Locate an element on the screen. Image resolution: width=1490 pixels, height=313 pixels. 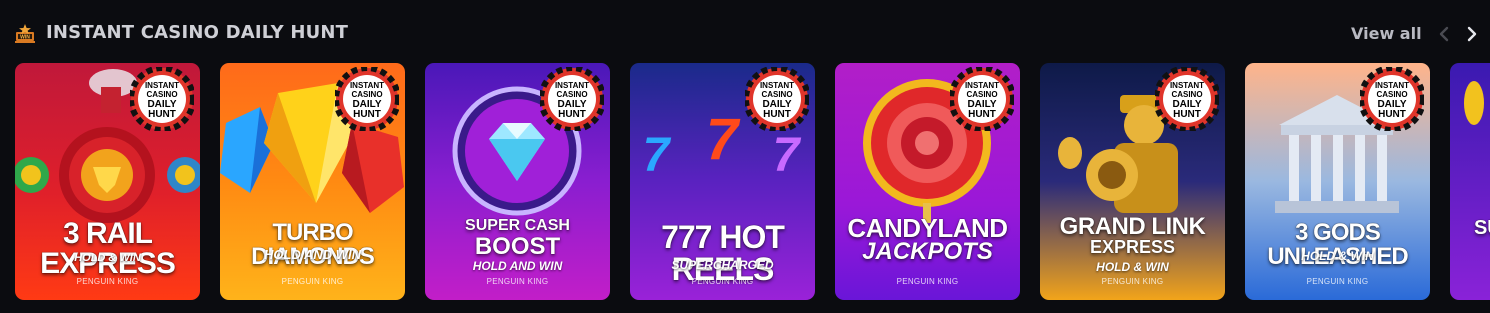
game-tile-partial: SUP is located at coordinates (1470, 181).